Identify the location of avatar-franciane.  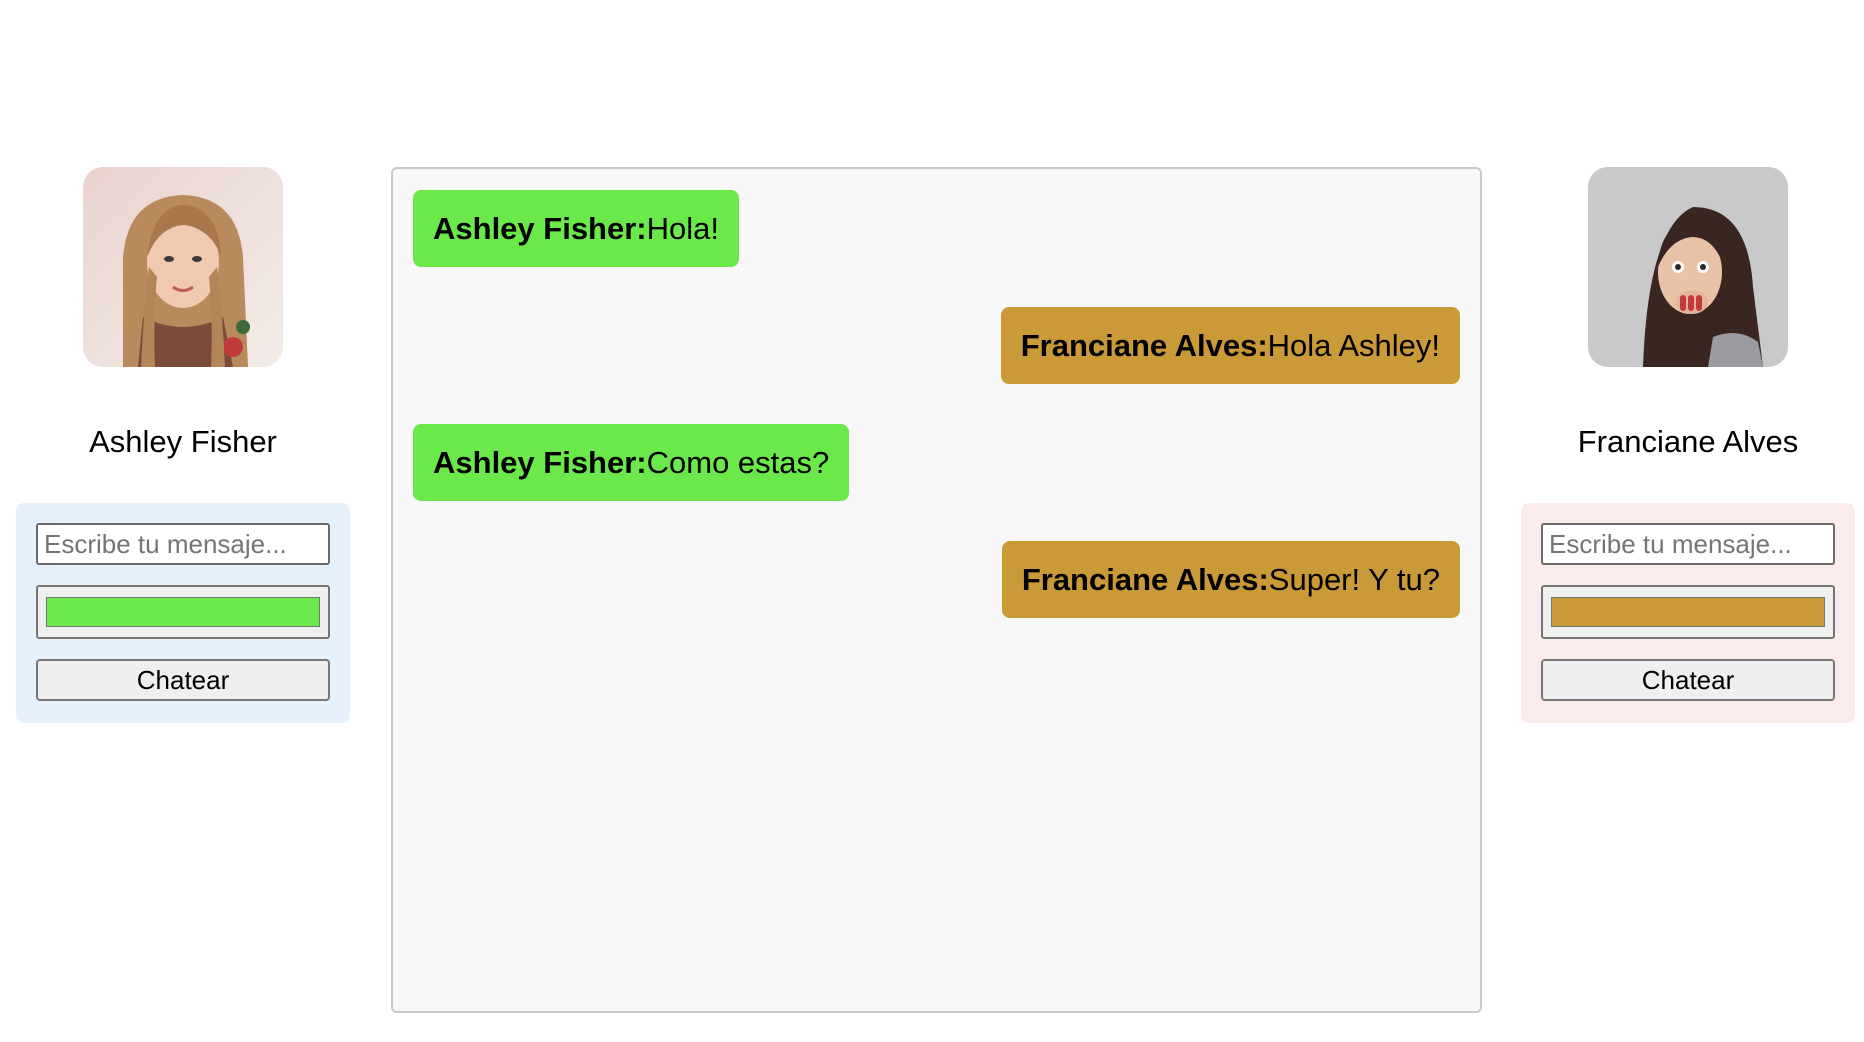
(1688, 267).